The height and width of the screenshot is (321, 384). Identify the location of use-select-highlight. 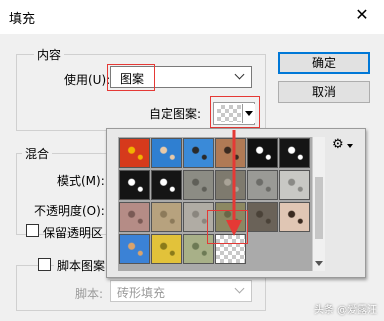
(131, 77).